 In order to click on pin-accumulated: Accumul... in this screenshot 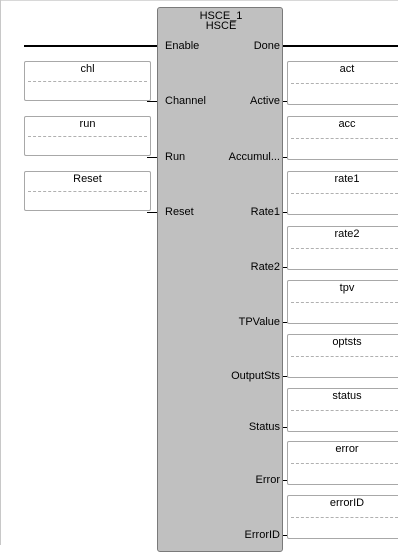, I will do `click(254, 157)`.